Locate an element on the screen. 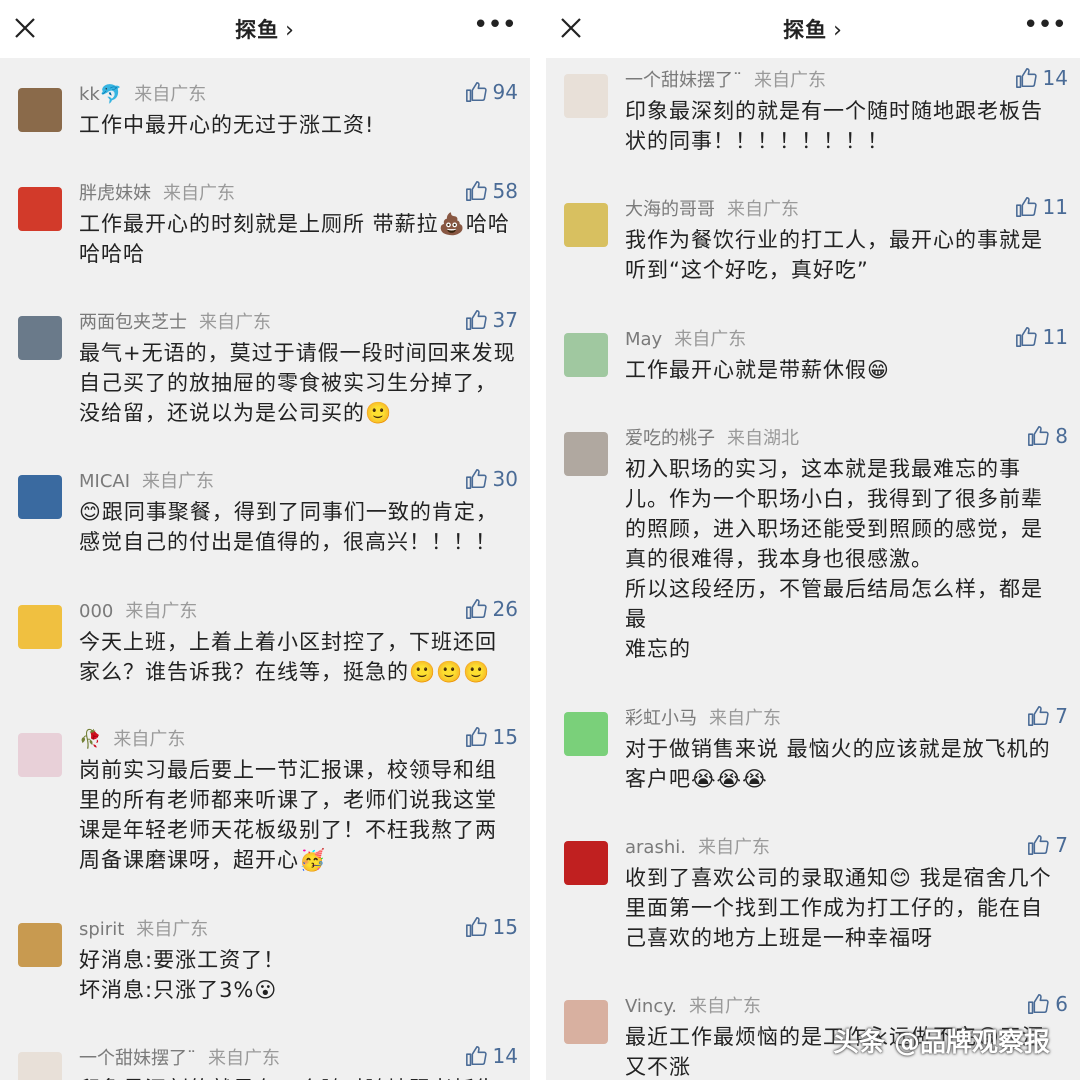  comment-meta: 彩虹小马 来自广东 is located at coordinates (703, 717).